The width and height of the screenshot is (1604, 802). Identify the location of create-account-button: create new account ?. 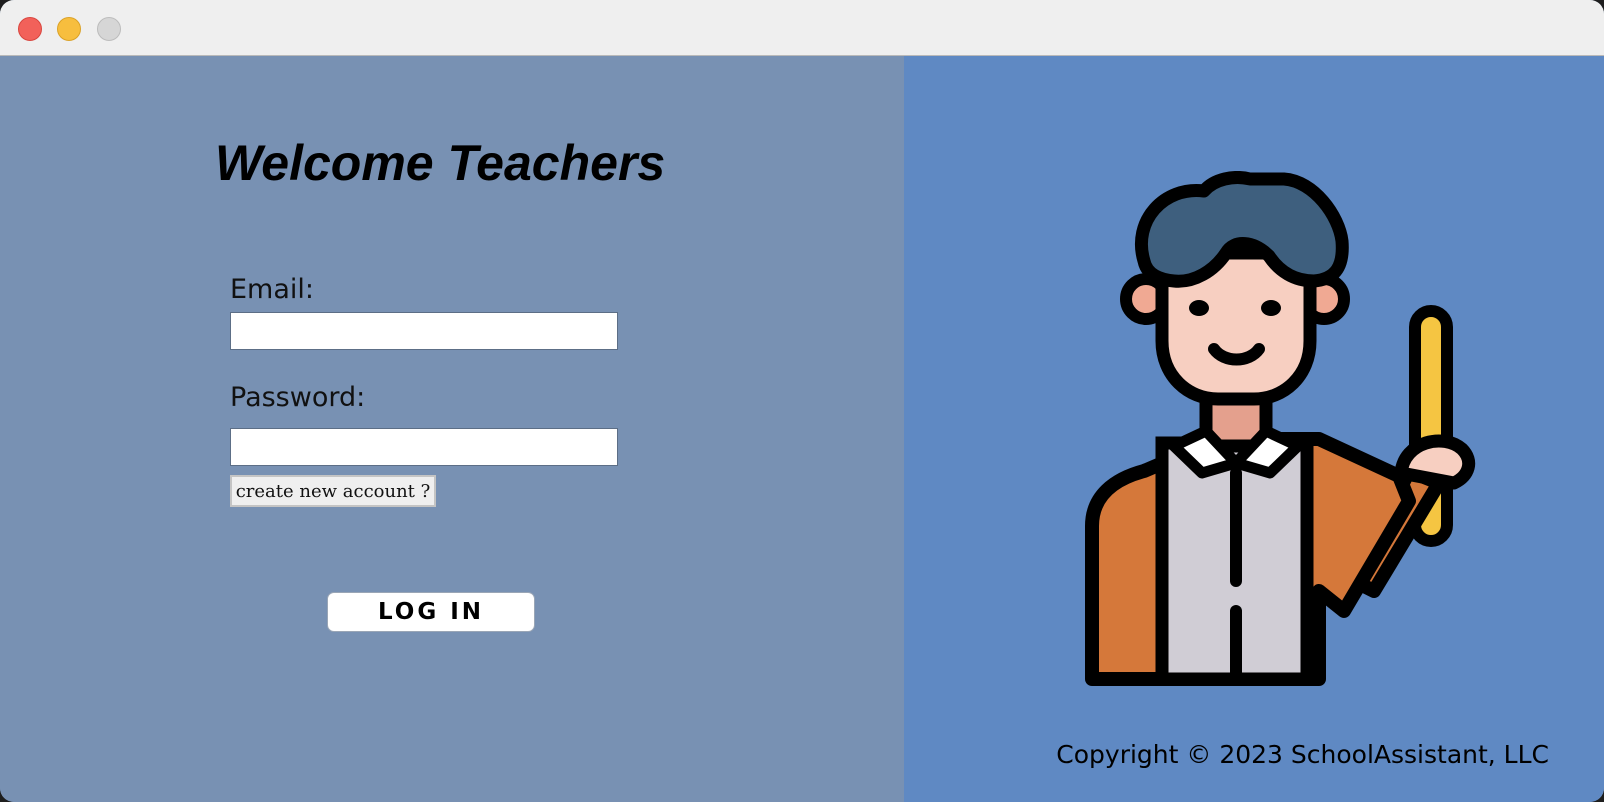
(333, 491).